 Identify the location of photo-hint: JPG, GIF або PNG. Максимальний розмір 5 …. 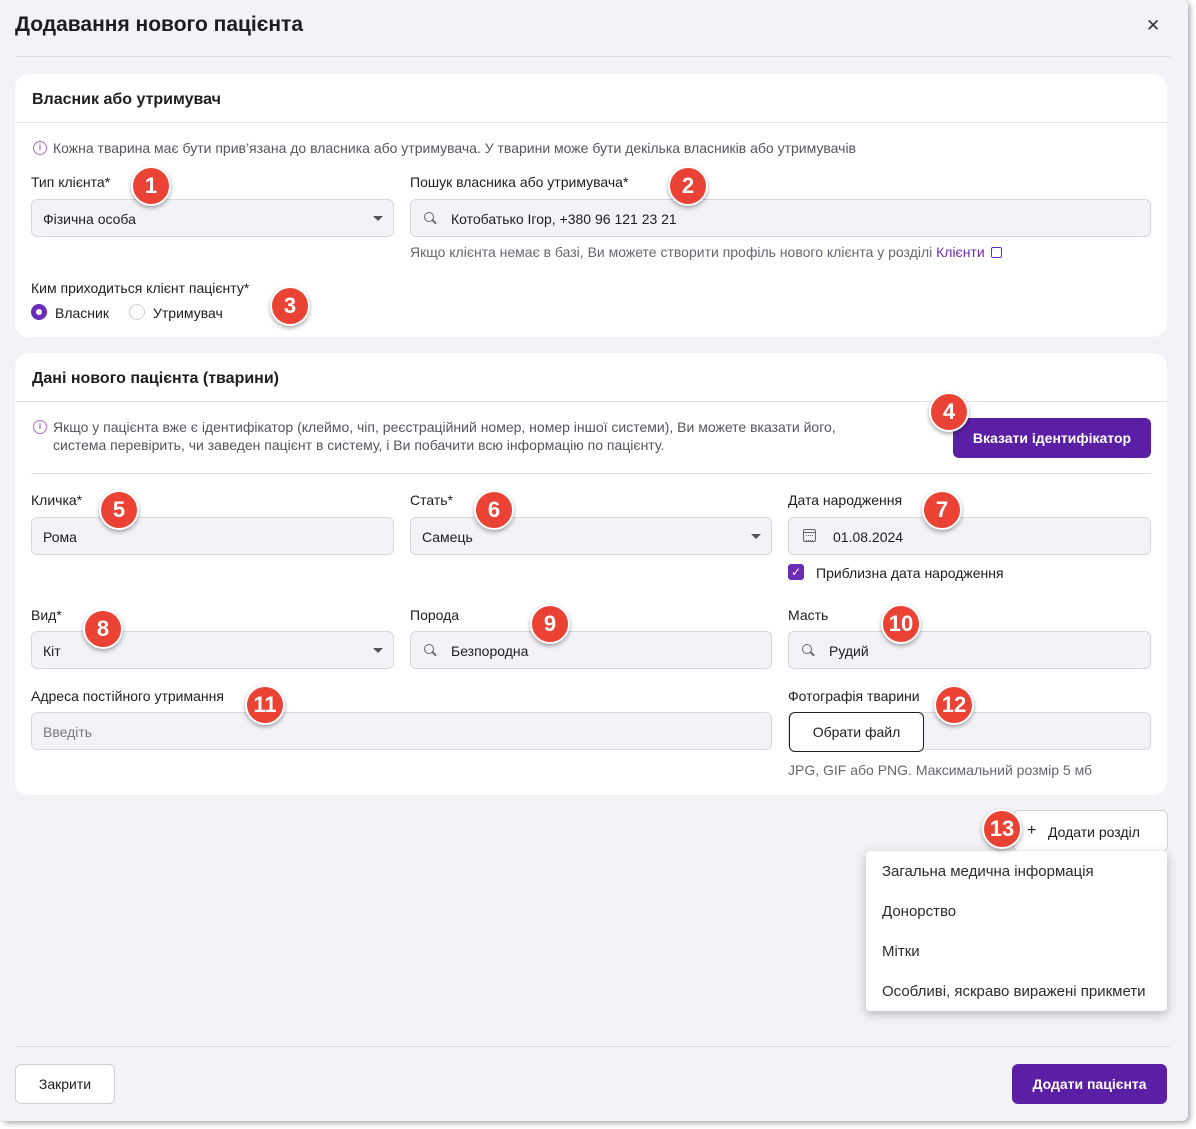
(940, 770).